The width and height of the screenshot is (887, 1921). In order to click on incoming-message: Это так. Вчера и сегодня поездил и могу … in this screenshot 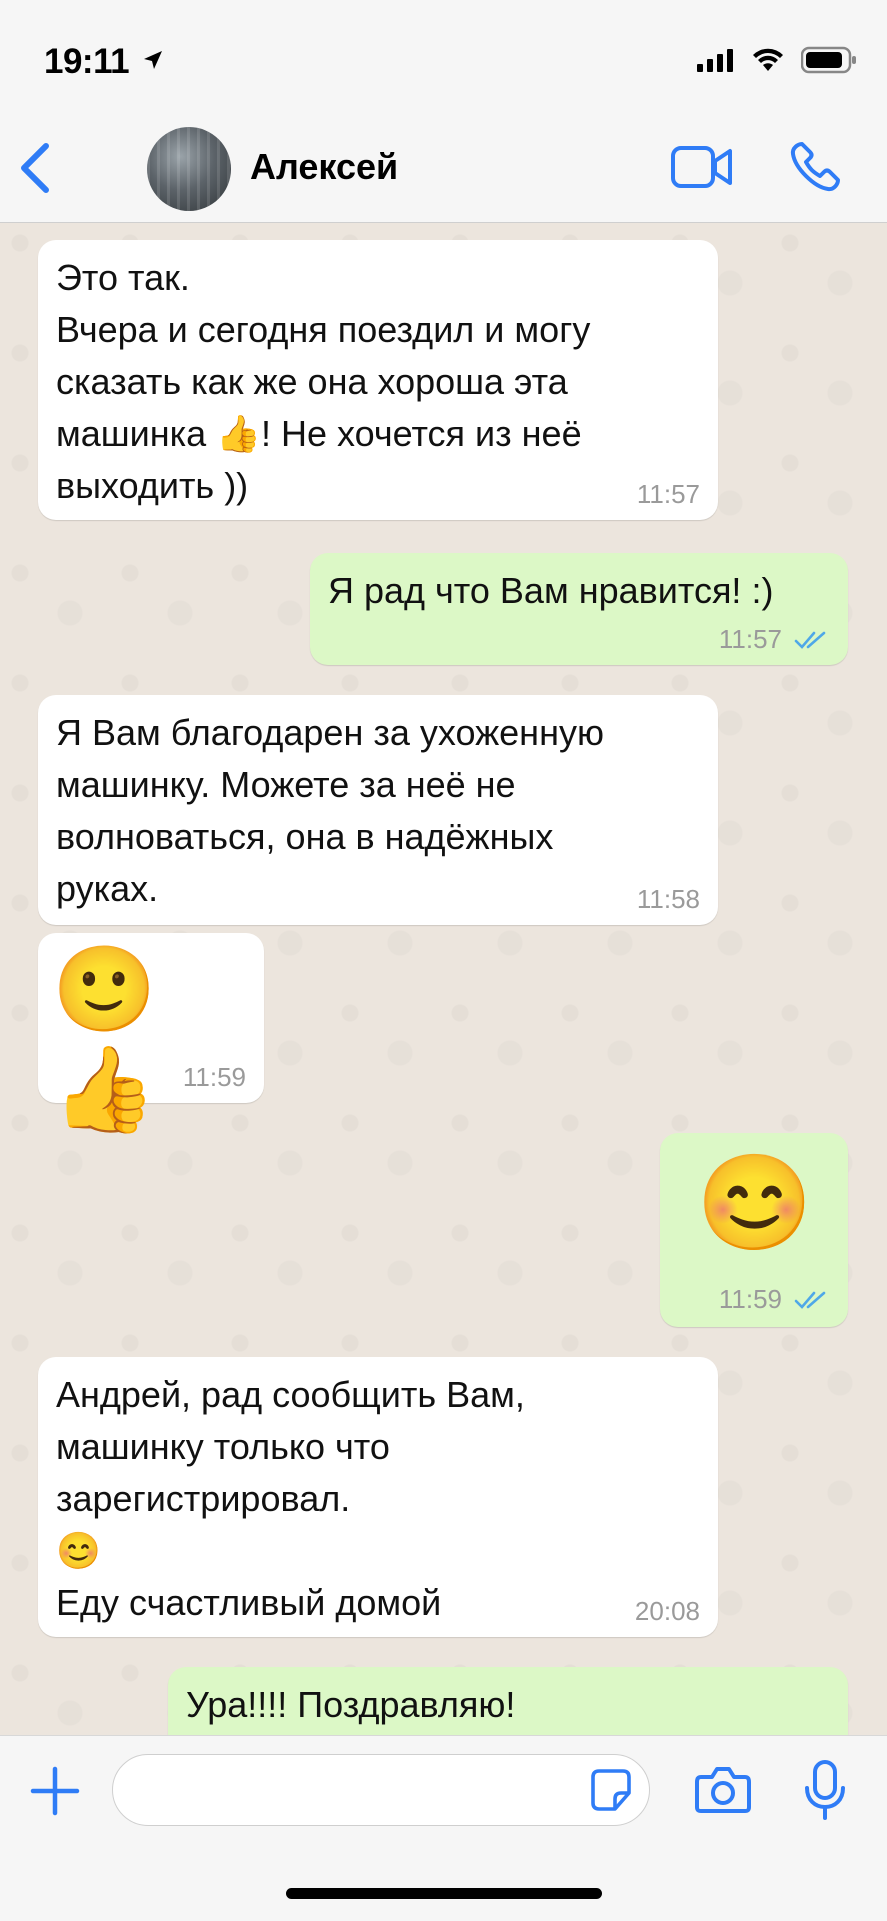, I will do `click(378, 380)`.